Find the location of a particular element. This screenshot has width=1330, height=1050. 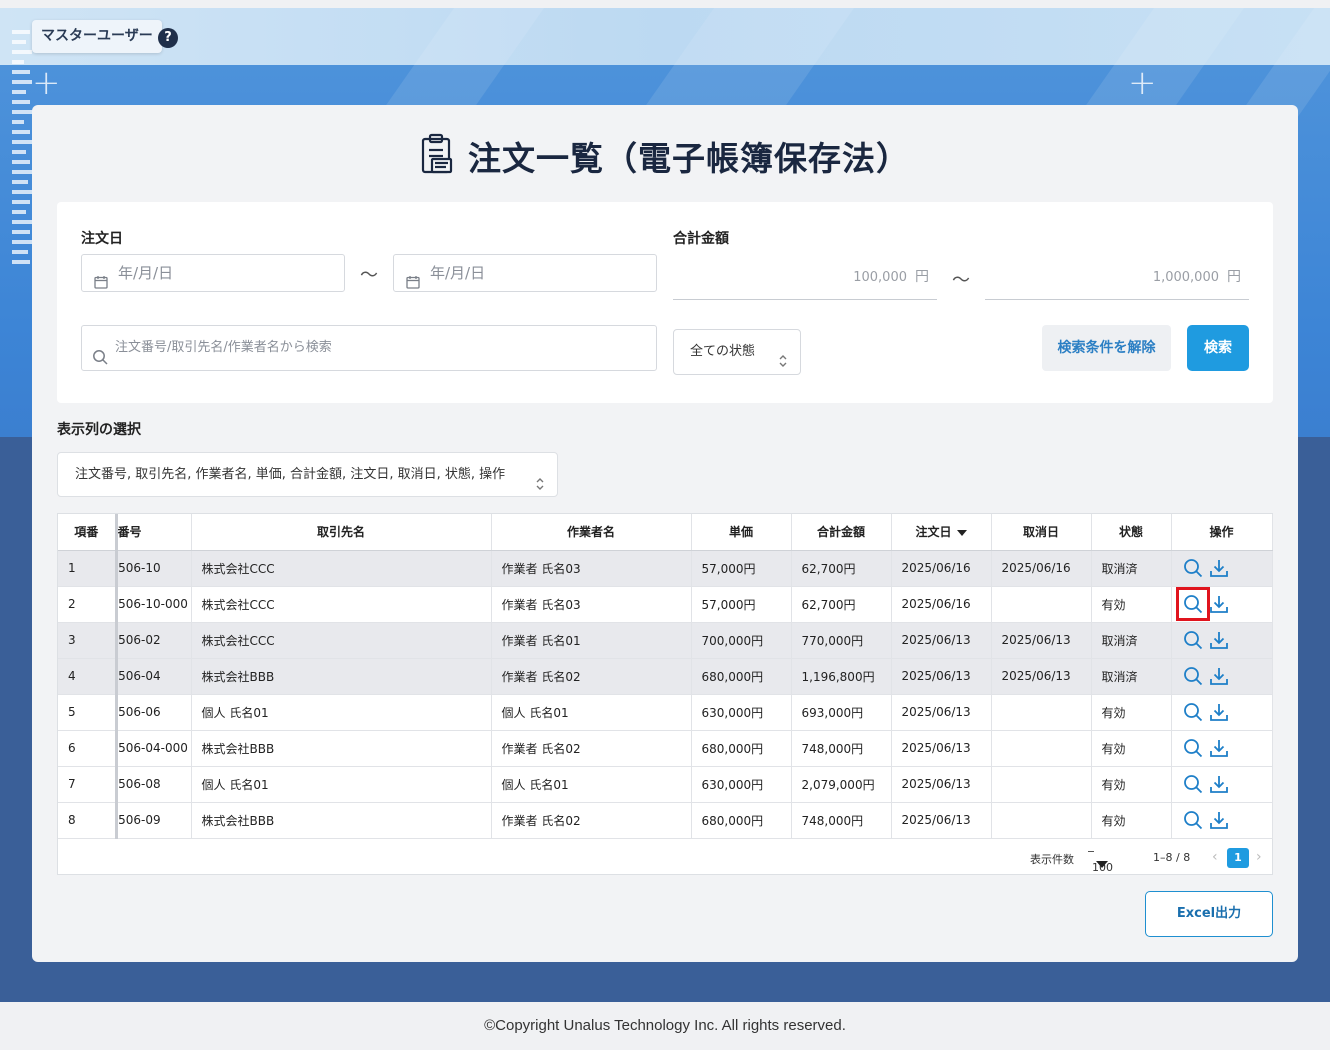

header-status: 状態 is located at coordinates (1131, 532).